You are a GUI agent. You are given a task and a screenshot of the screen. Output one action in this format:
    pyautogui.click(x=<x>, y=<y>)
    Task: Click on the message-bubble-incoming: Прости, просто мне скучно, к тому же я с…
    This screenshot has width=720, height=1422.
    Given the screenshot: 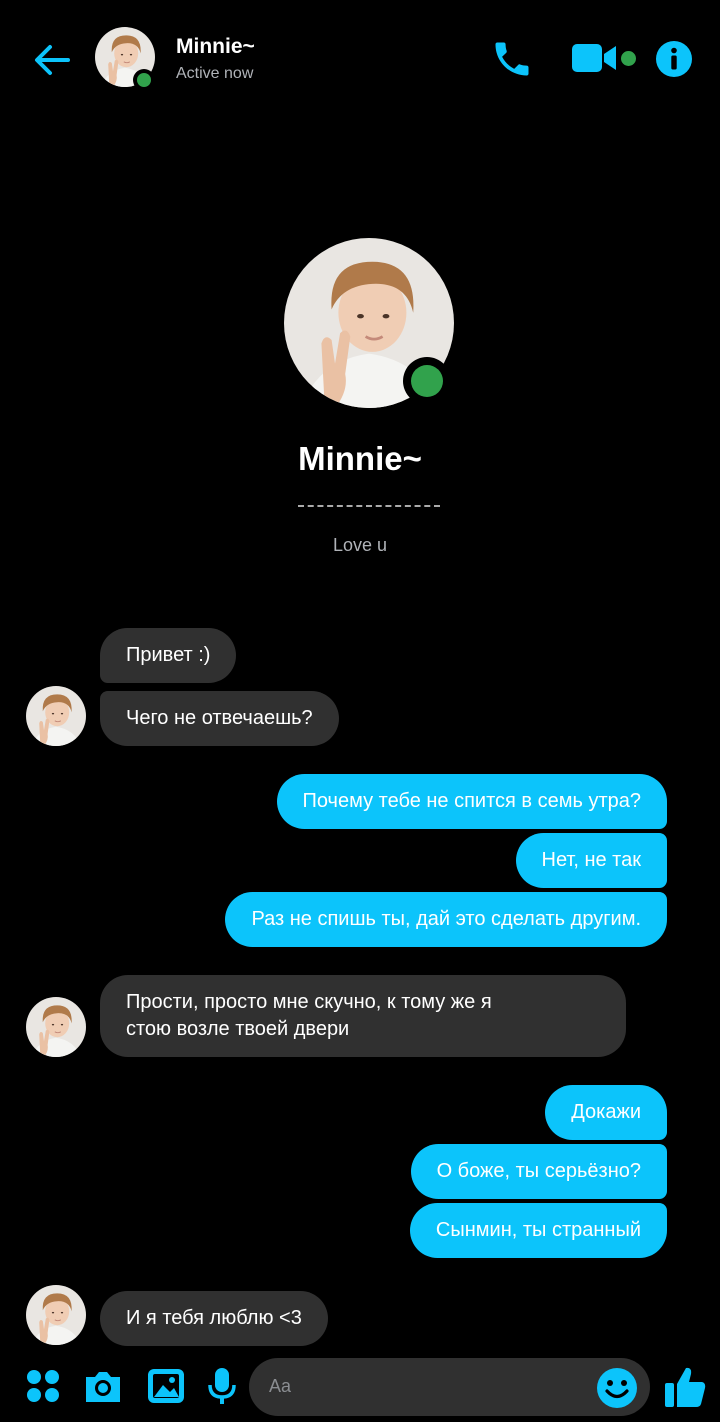 What is the action you would take?
    pyautogui.click(x=363, y=1016)
    